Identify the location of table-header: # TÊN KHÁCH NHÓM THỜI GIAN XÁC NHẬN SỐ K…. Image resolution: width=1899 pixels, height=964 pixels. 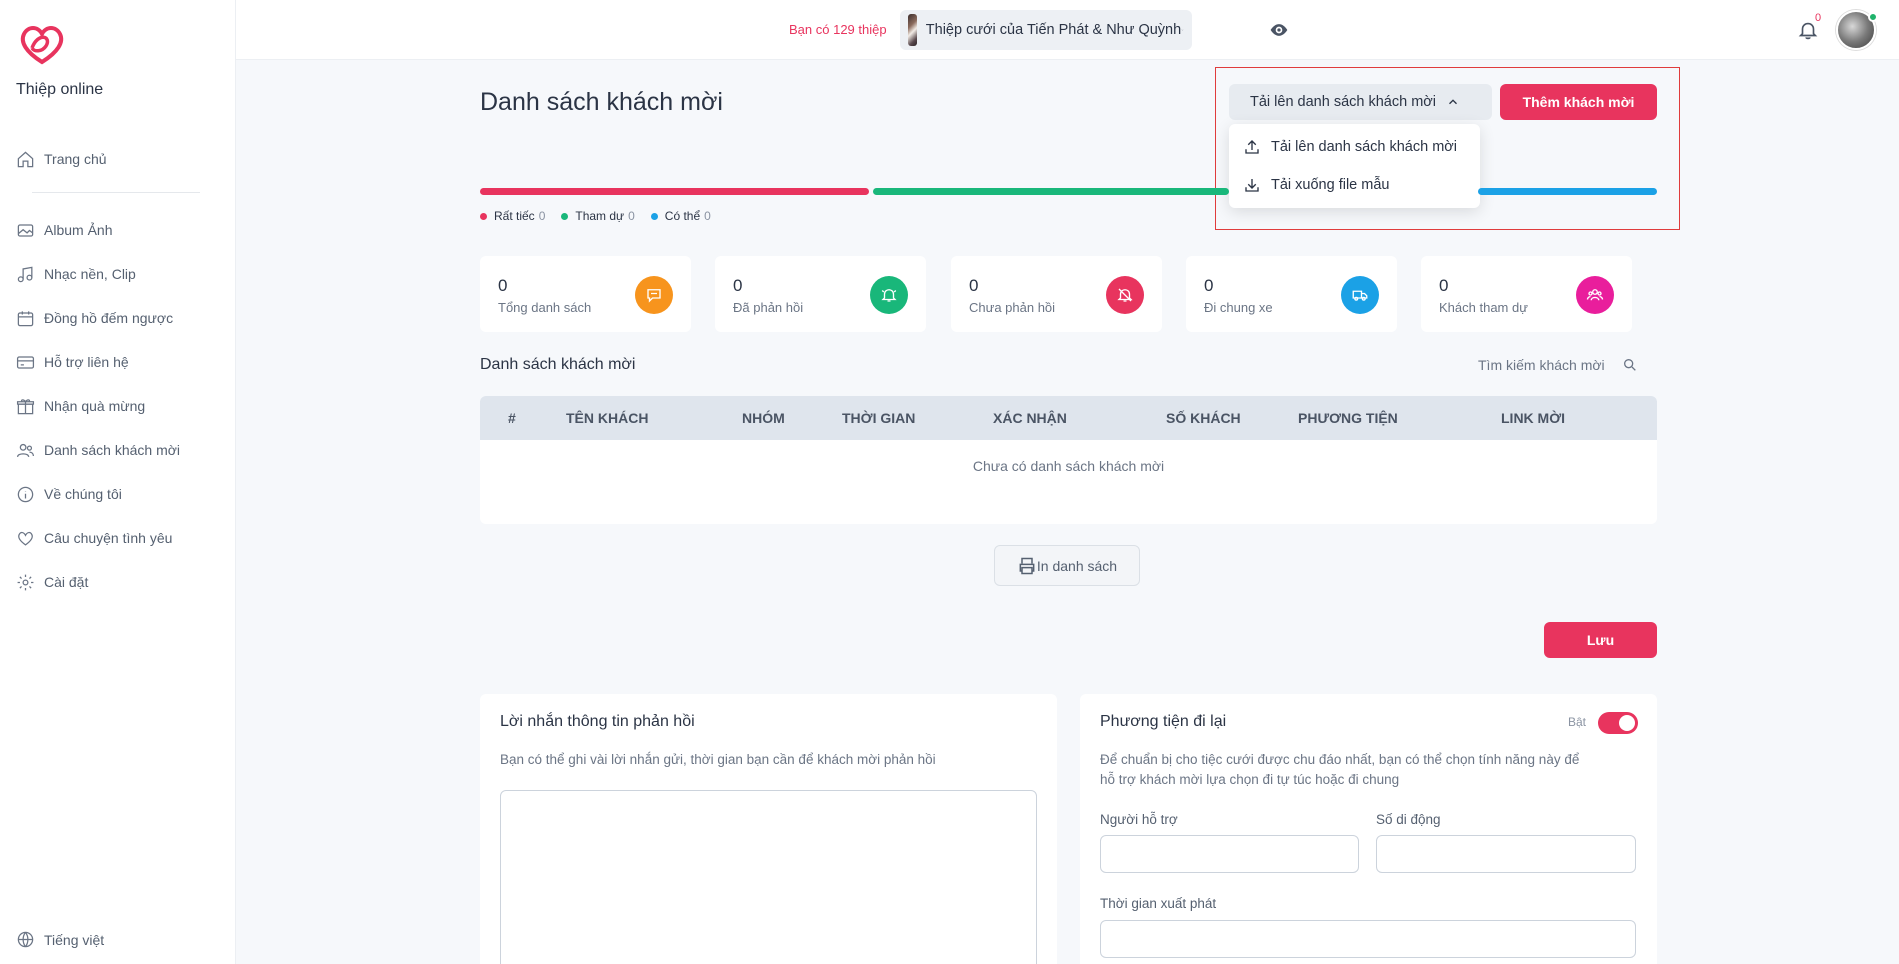
(1068, 418).